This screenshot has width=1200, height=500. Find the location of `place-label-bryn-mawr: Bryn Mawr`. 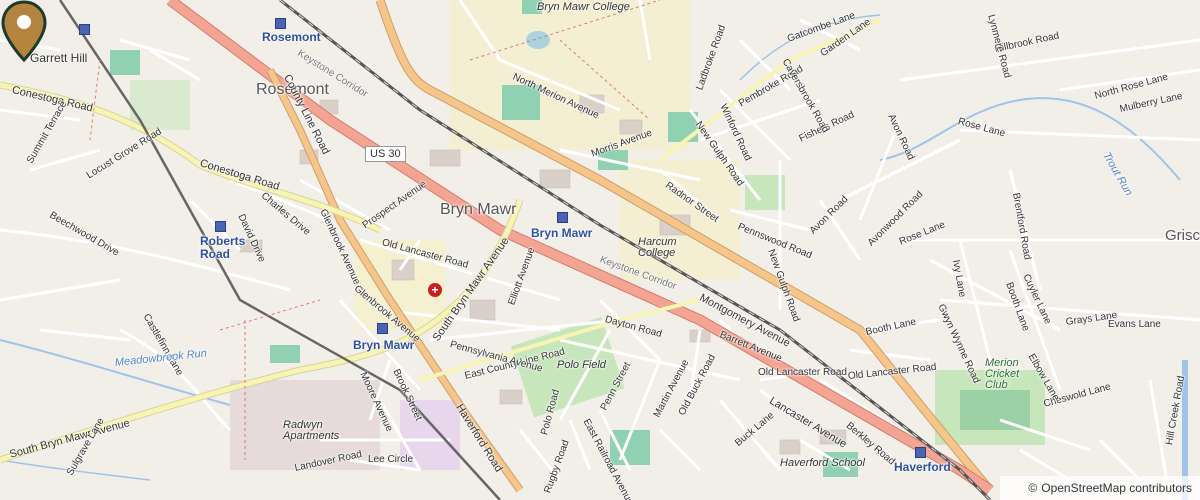

place-label-bryn-mawr: Bryn Mawr is located at coordinates (478, 209).